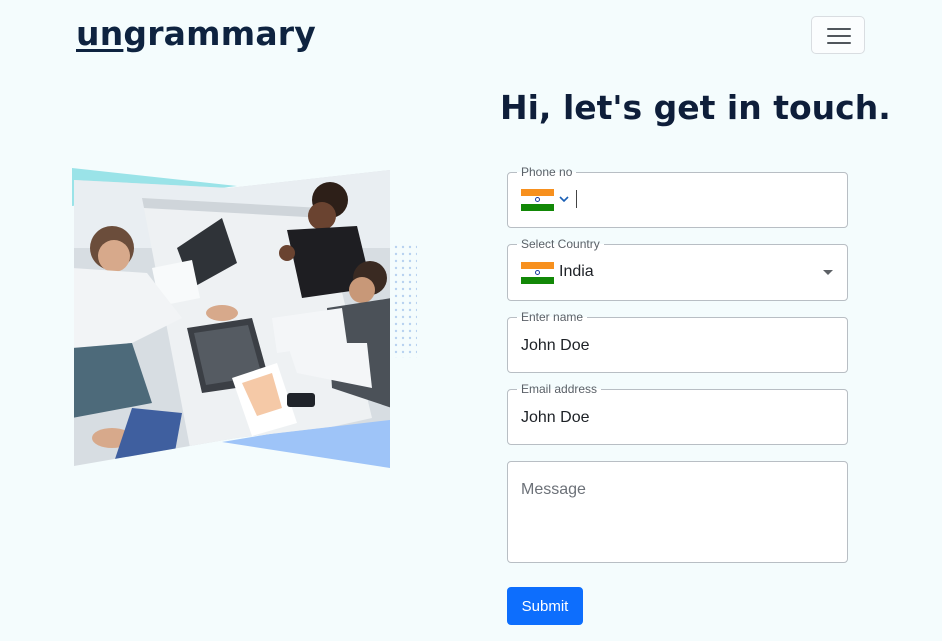  What do you see at coordinates (576, 199) in the screenshot?
I see `text-cursor` at bounding box center [576, 199].